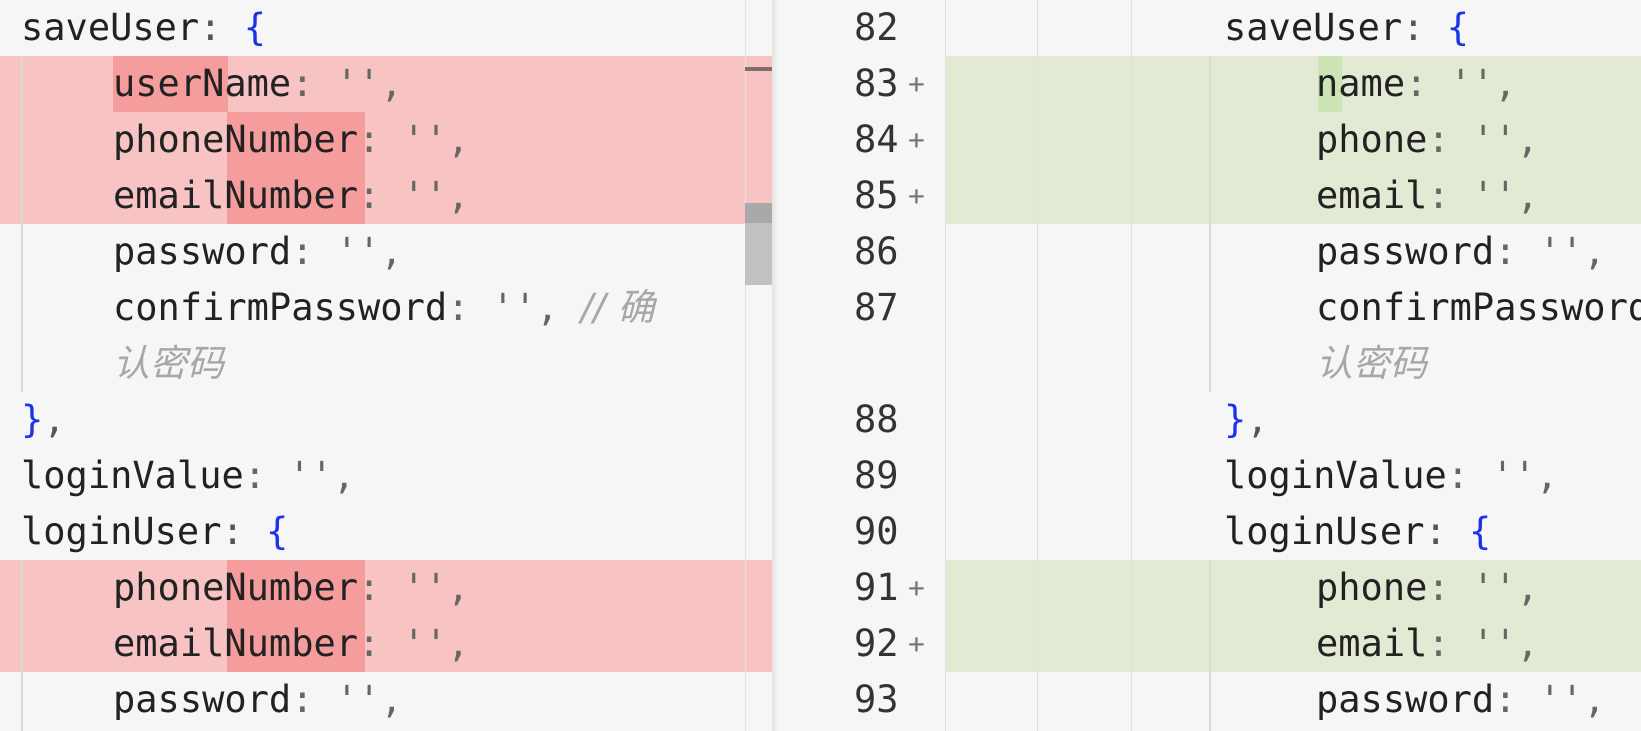 Image resolution: width=1641 pixels, height=731 pixels. Describe the element at coordinates (132, 475) in the screenshot. I see `property-key: loginValue` at that location.